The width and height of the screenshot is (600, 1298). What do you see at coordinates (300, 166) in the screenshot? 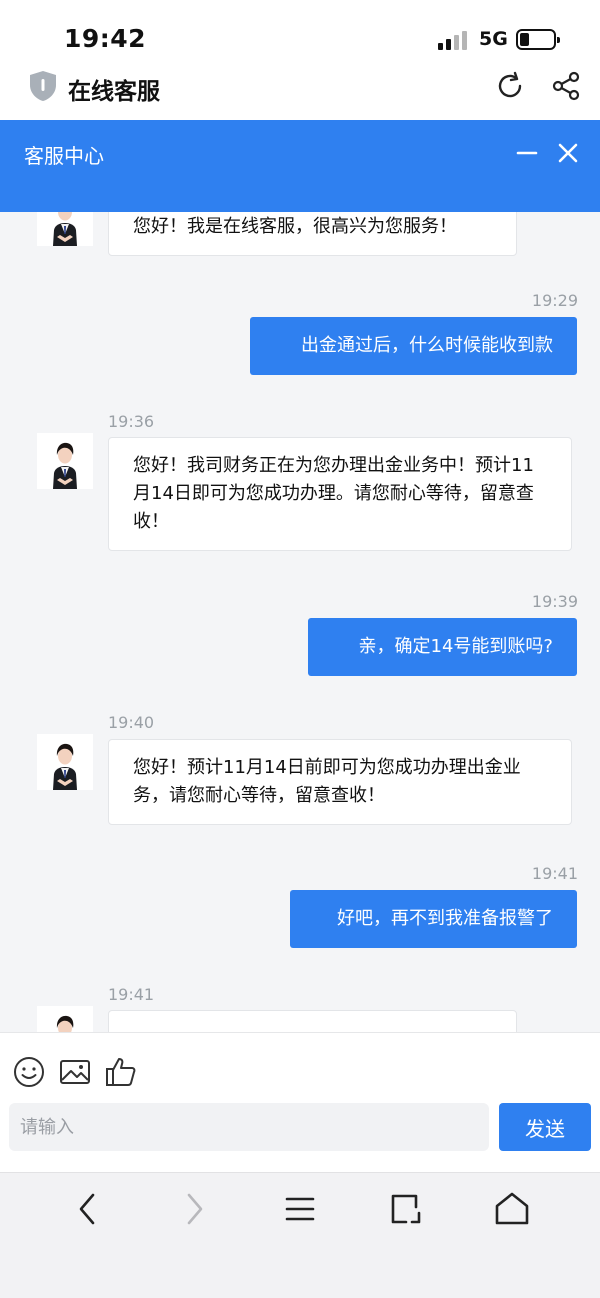
I see `chat-header: 客服中心` at bounding box center [300, 166].